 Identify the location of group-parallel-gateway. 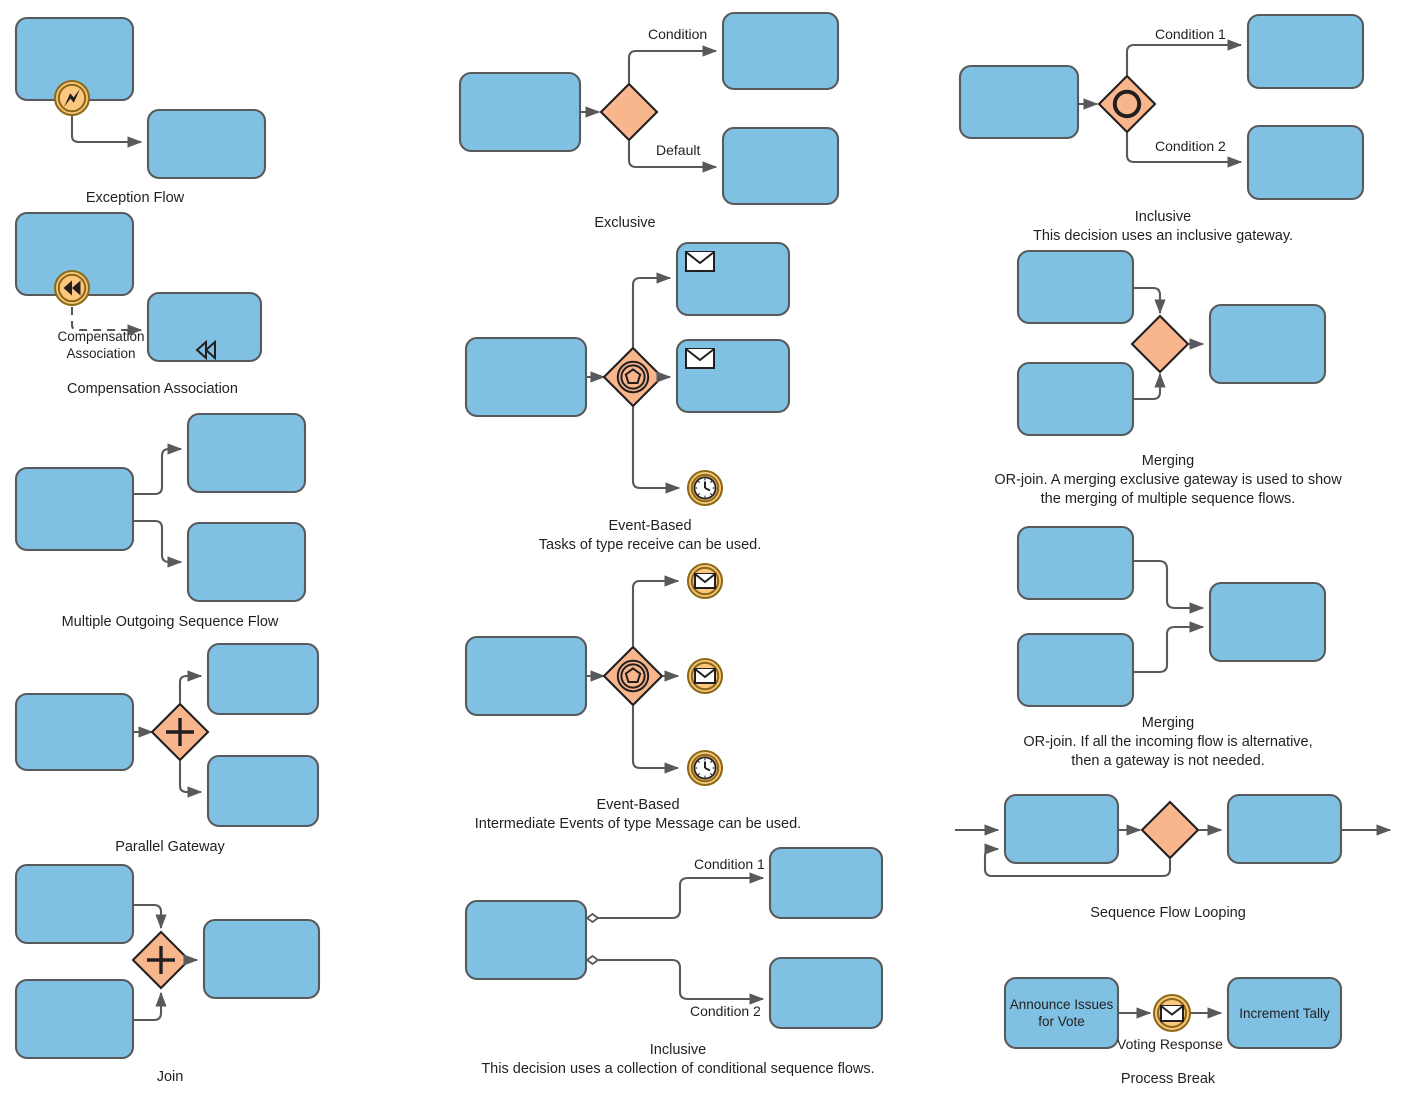
(167, 735).